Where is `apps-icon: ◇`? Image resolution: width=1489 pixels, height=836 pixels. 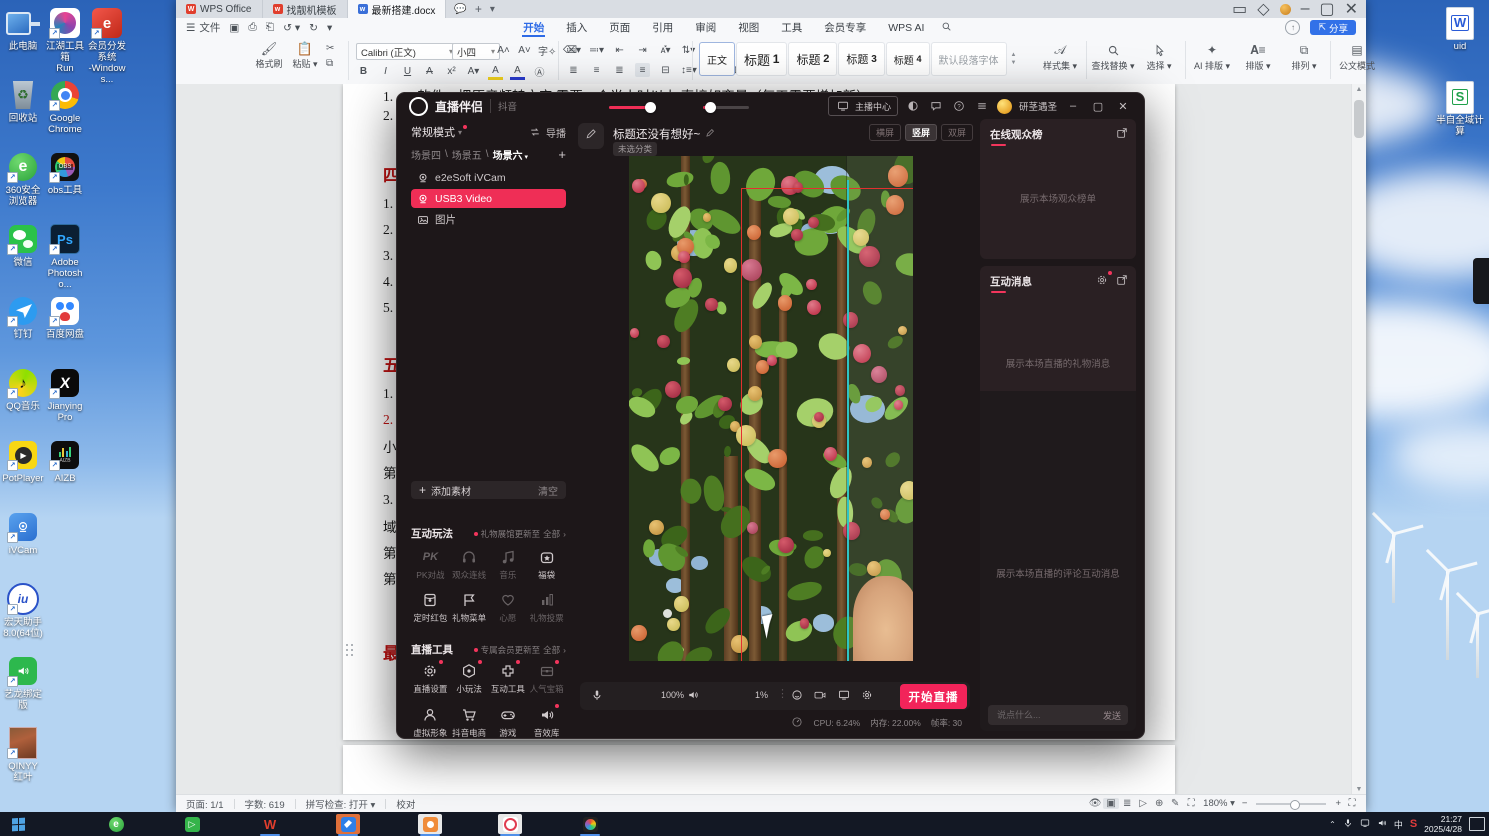 apps-icon: ◇ is located at coordinates (1263, 9).